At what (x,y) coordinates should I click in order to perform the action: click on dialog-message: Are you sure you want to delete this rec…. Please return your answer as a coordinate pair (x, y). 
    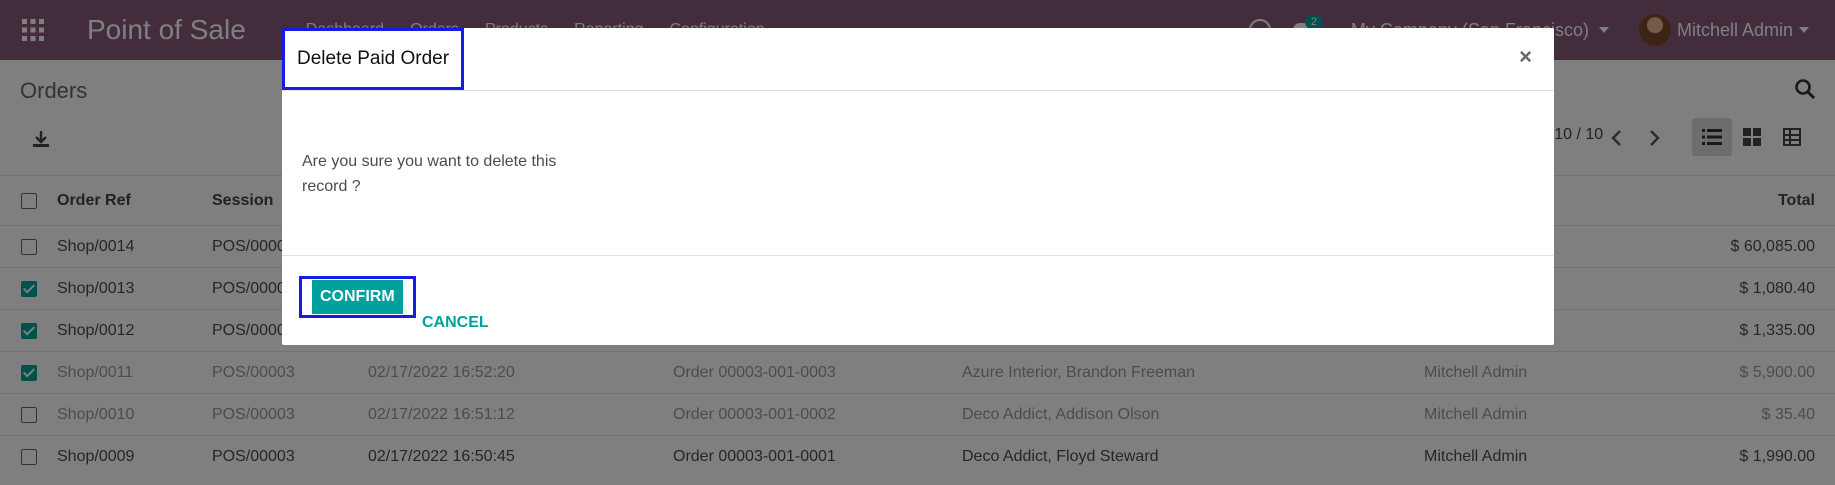
    Looking at the image, I should click on (429, 174).